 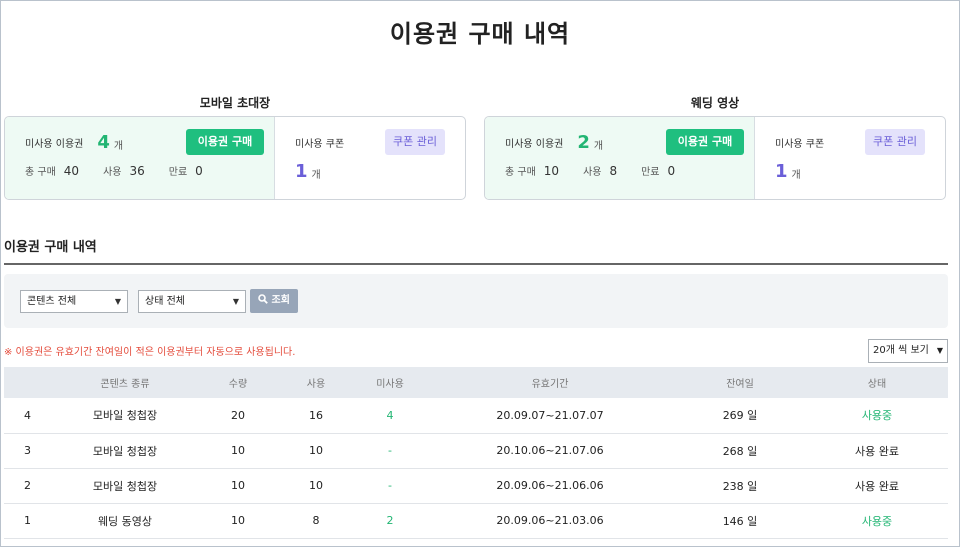 I want to click on header-remaining: 잔여일, so click(x=740, y=382).